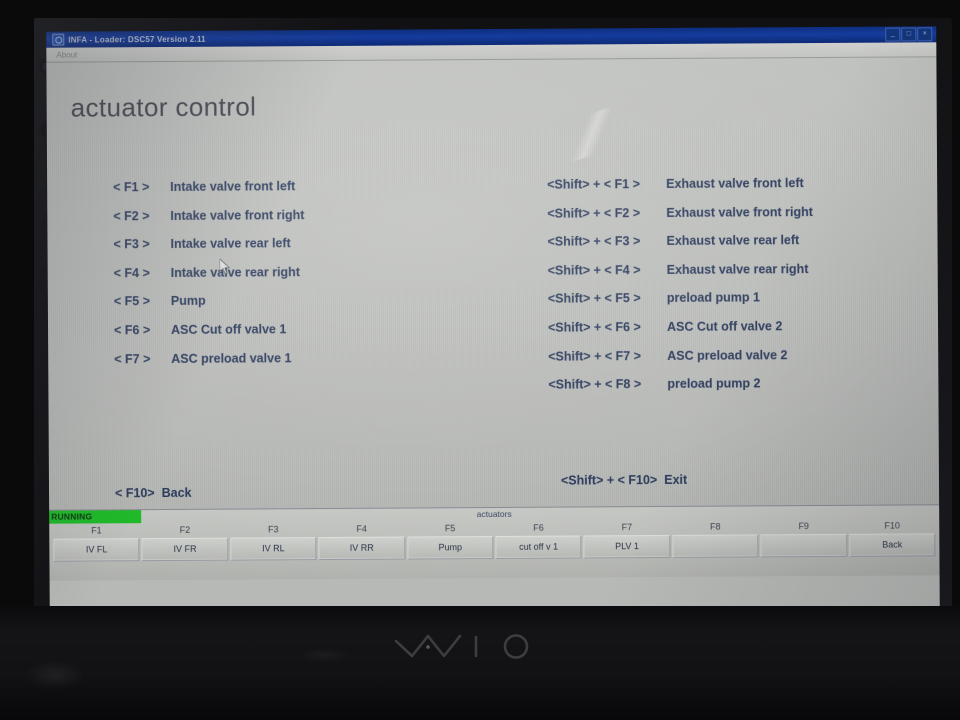 The image size is (960, 720). I want to click on shortcut-row: < F1 > Intake valve front left, so click(208, 186).